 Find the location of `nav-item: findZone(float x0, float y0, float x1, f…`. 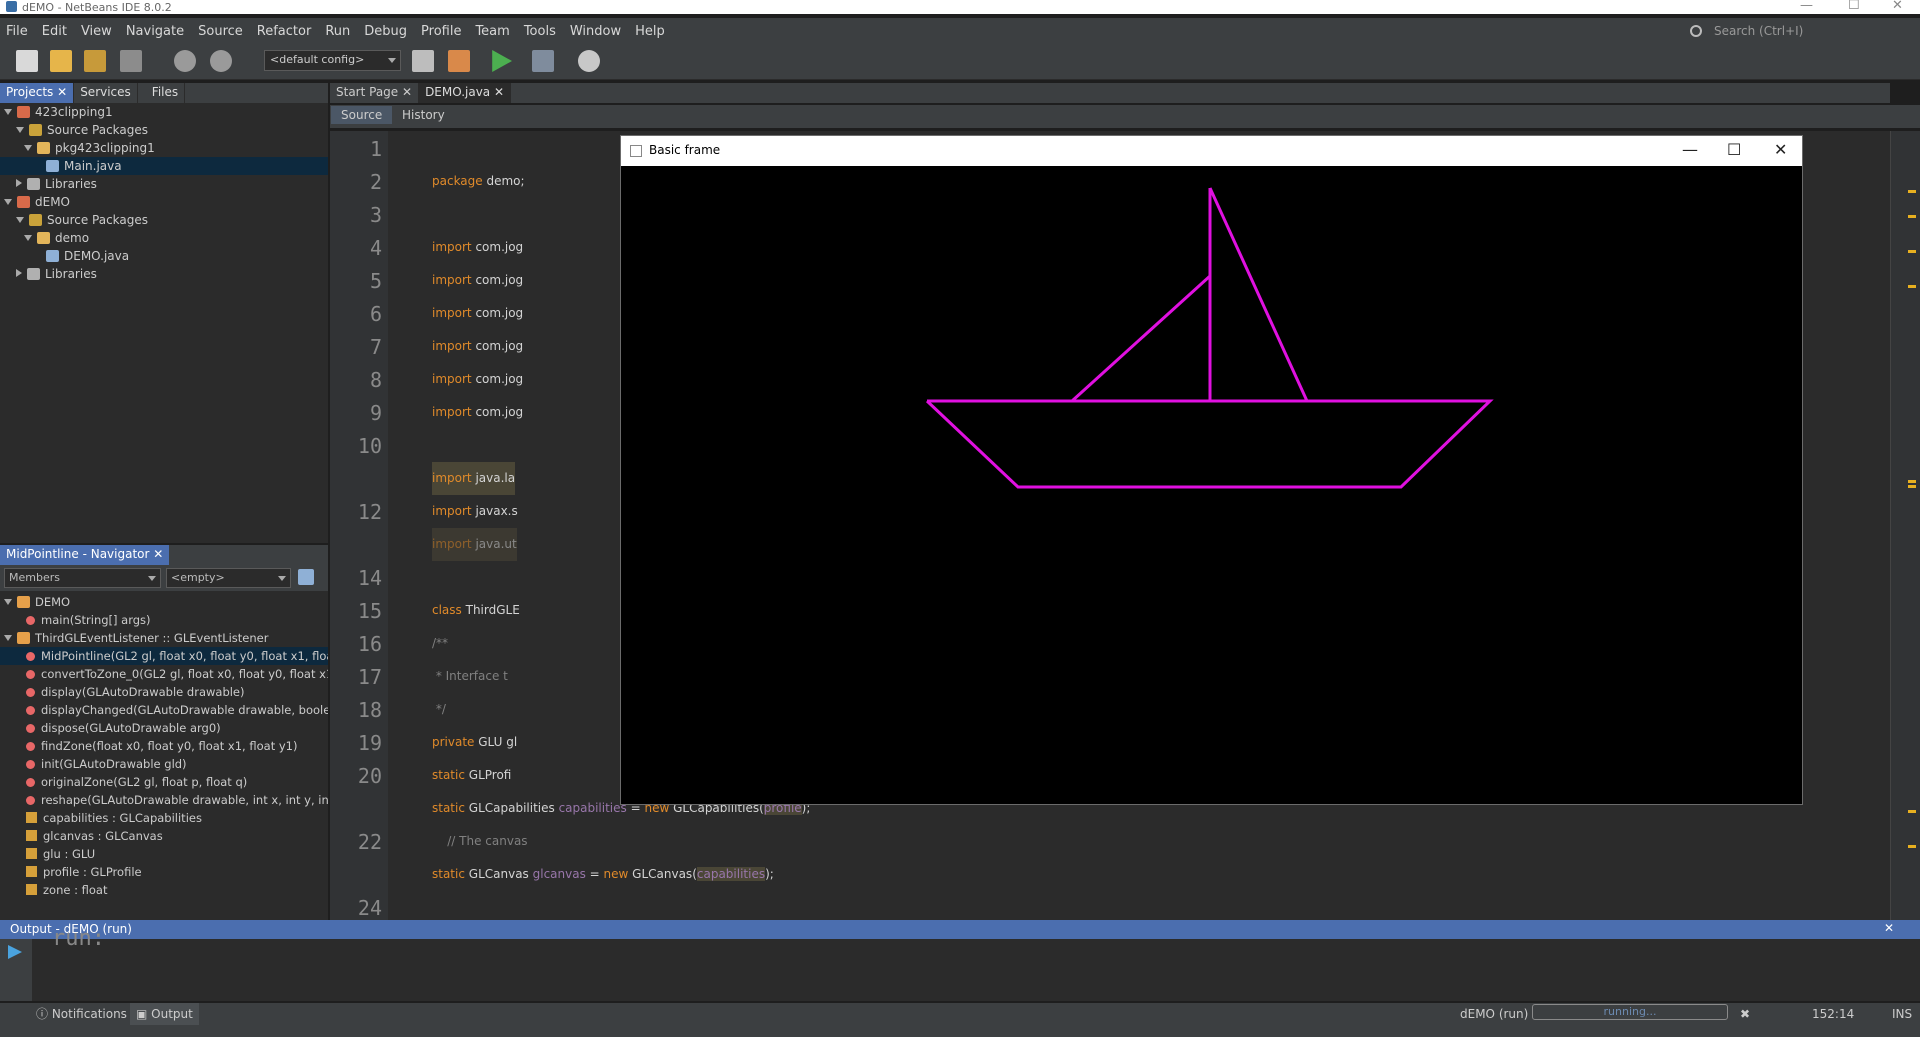

nav-item: findZone(float x0, float y0, float x1, f… is located at coordinates (161, 746).